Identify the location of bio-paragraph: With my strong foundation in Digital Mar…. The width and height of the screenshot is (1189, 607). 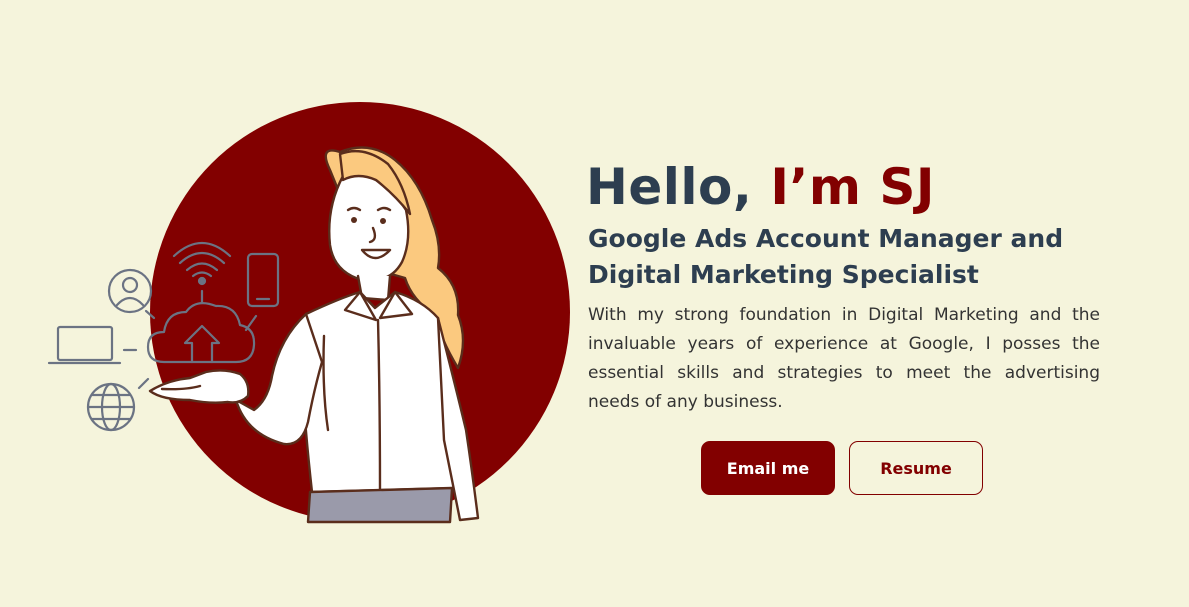
(844, 358).